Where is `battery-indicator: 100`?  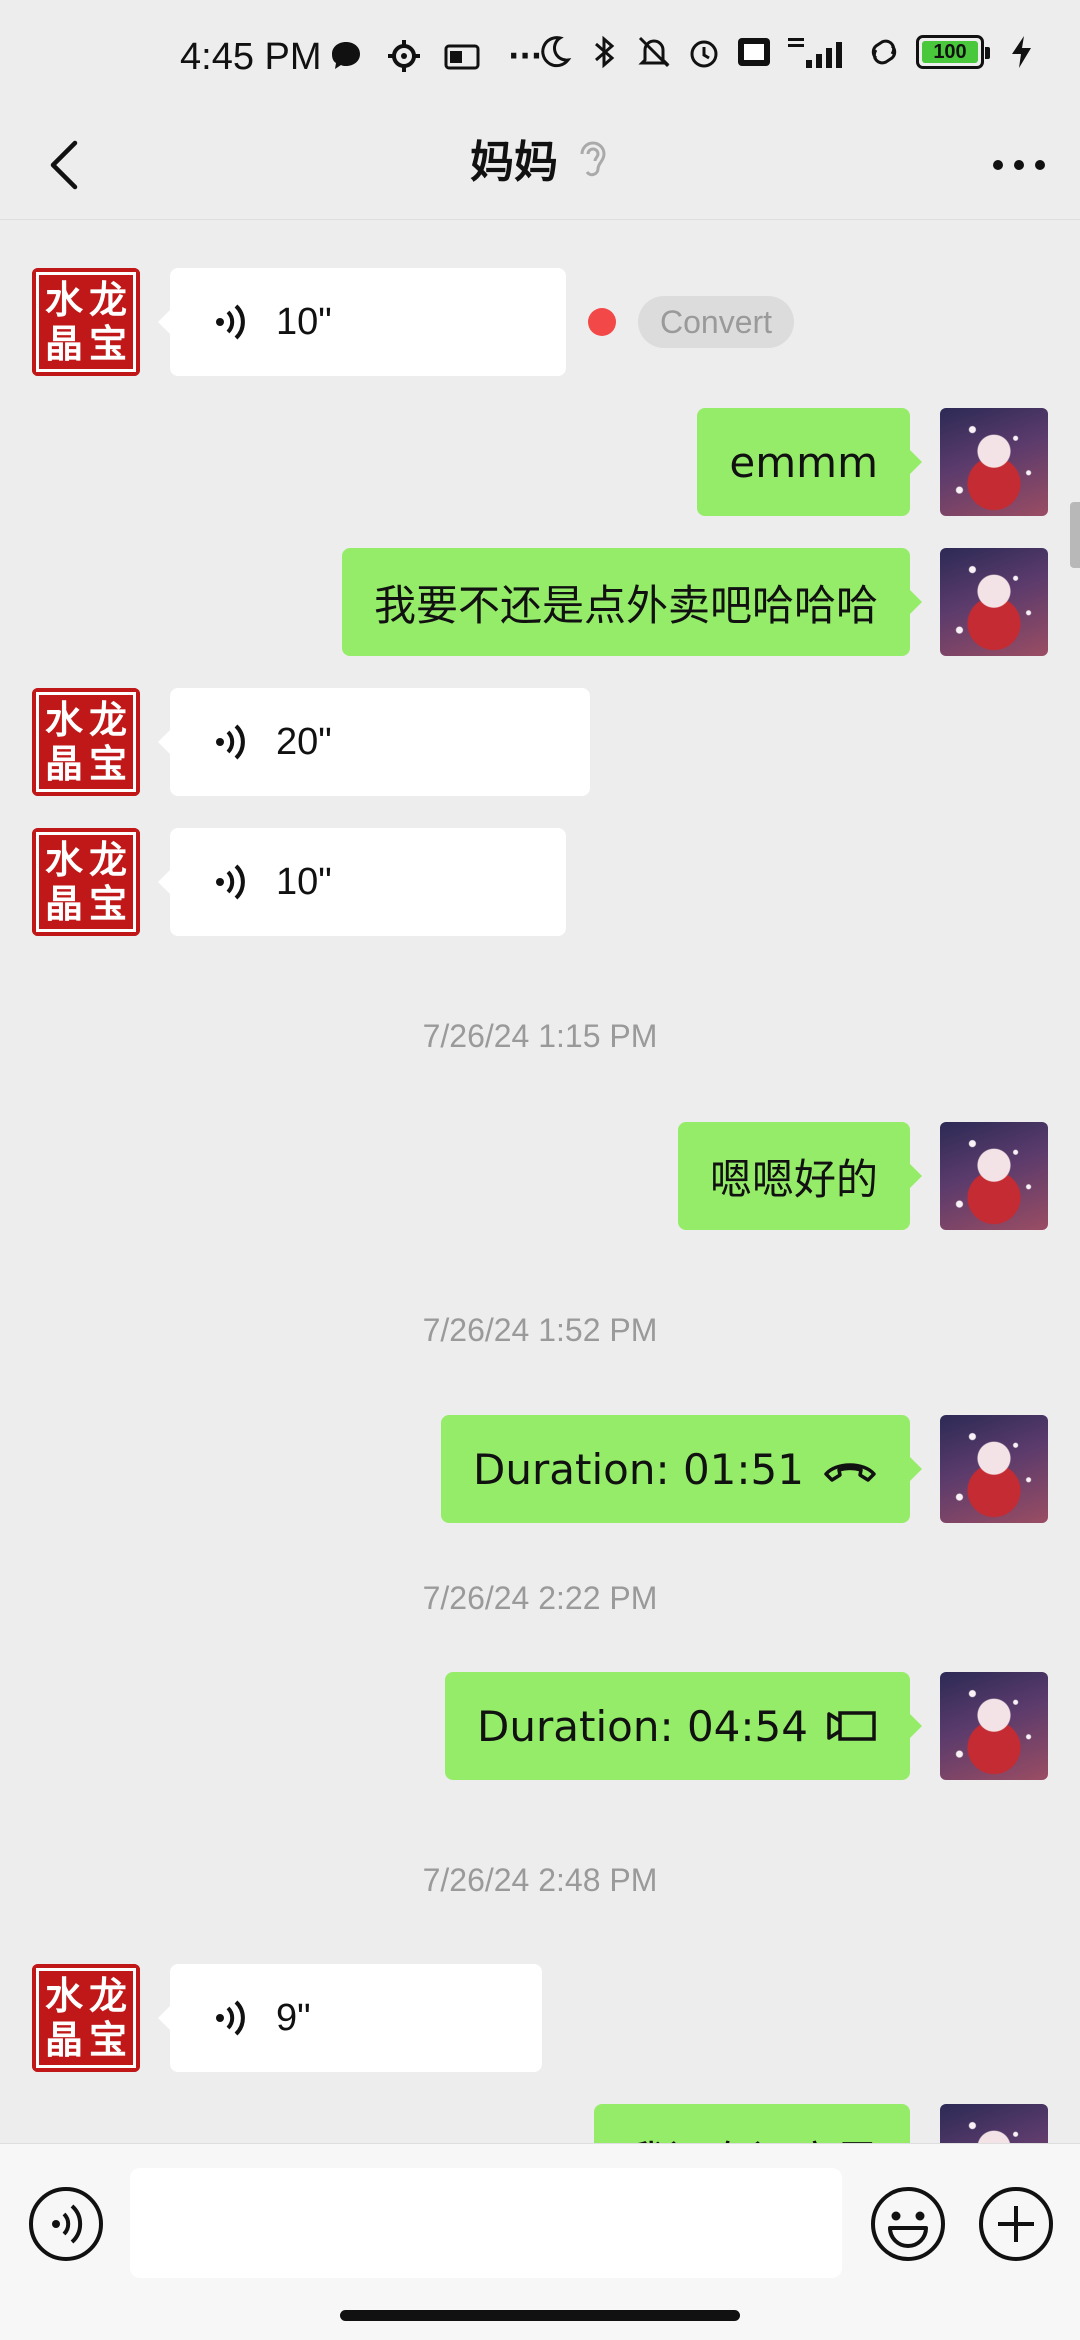
battery-indicator: 100 is located at coordinates (953, 52).